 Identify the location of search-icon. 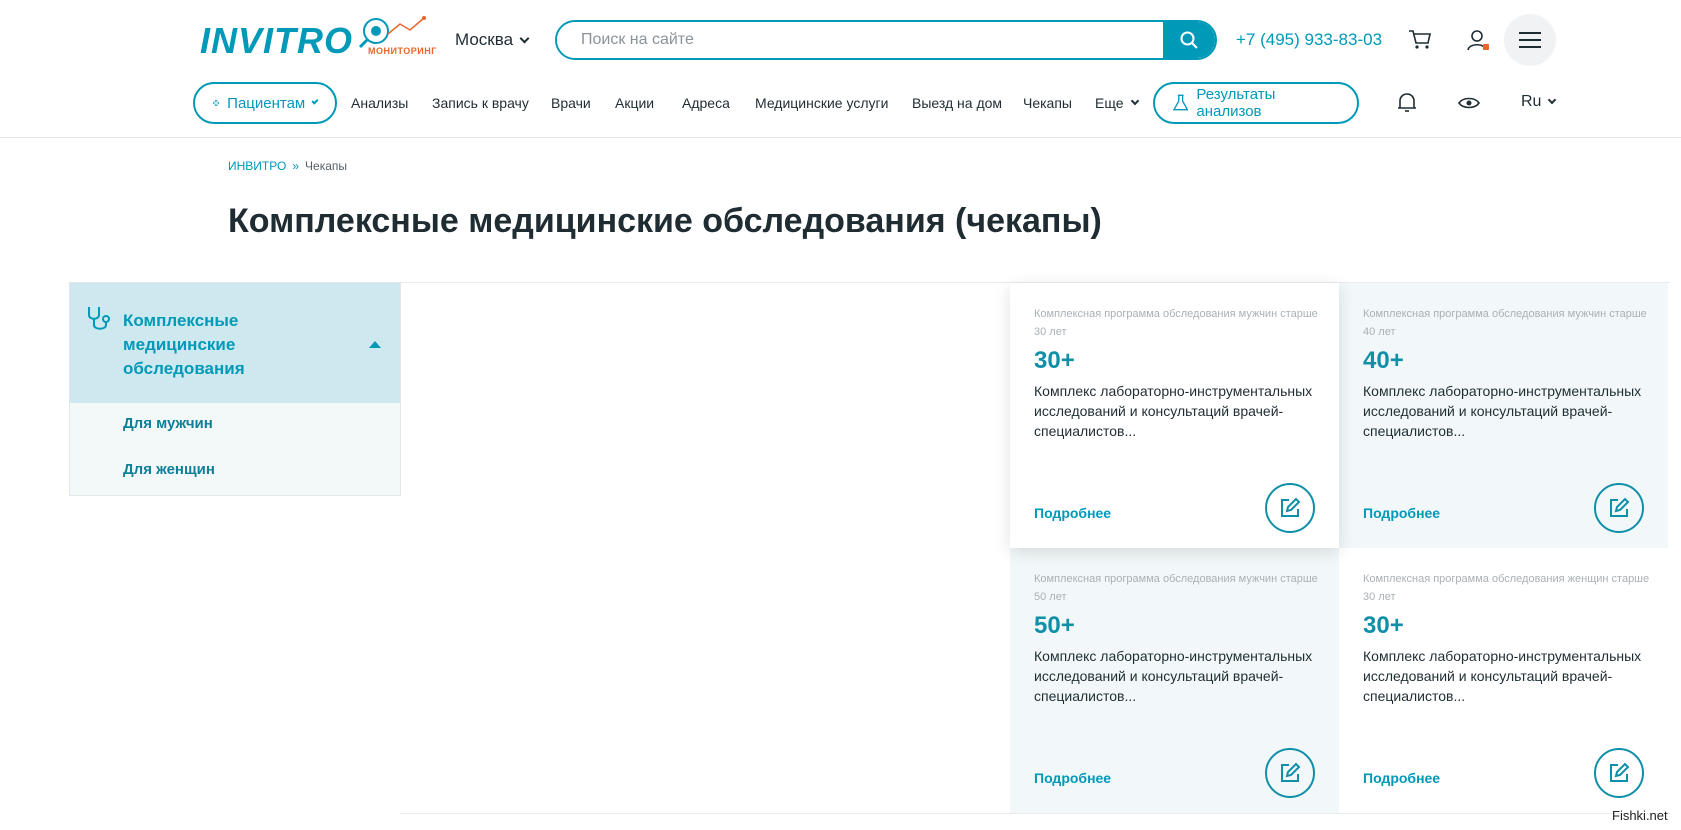
(1189, 40).